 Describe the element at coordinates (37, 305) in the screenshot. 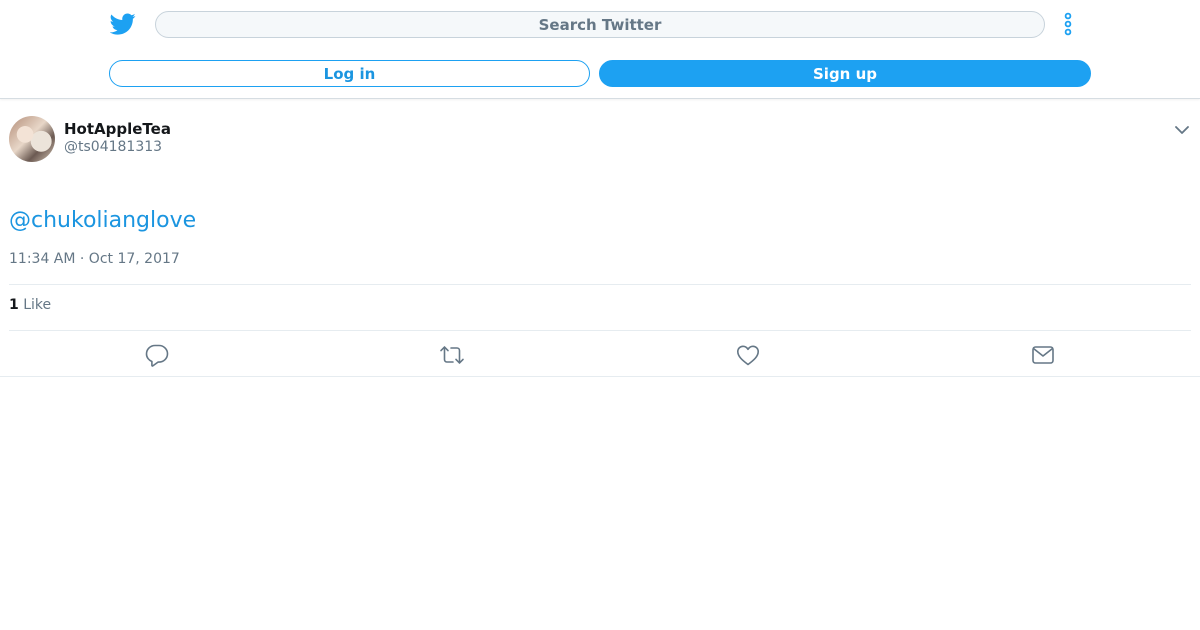

I see `like-count-label: Like` at that location.